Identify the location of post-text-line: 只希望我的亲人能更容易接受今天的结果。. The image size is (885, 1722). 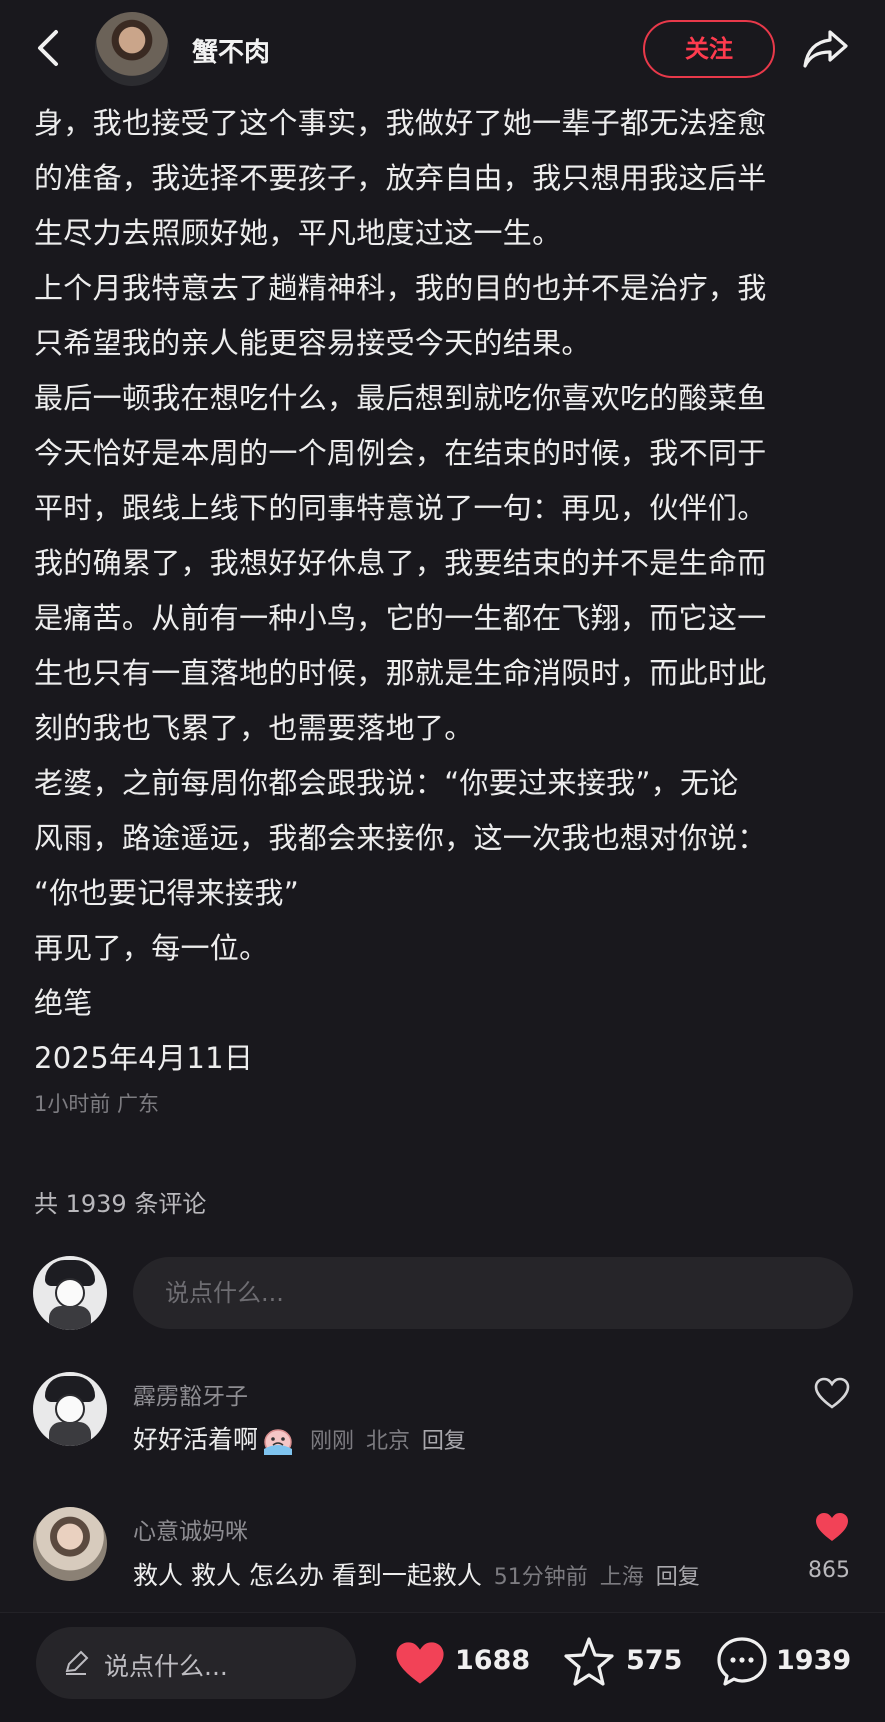
(312, 343).